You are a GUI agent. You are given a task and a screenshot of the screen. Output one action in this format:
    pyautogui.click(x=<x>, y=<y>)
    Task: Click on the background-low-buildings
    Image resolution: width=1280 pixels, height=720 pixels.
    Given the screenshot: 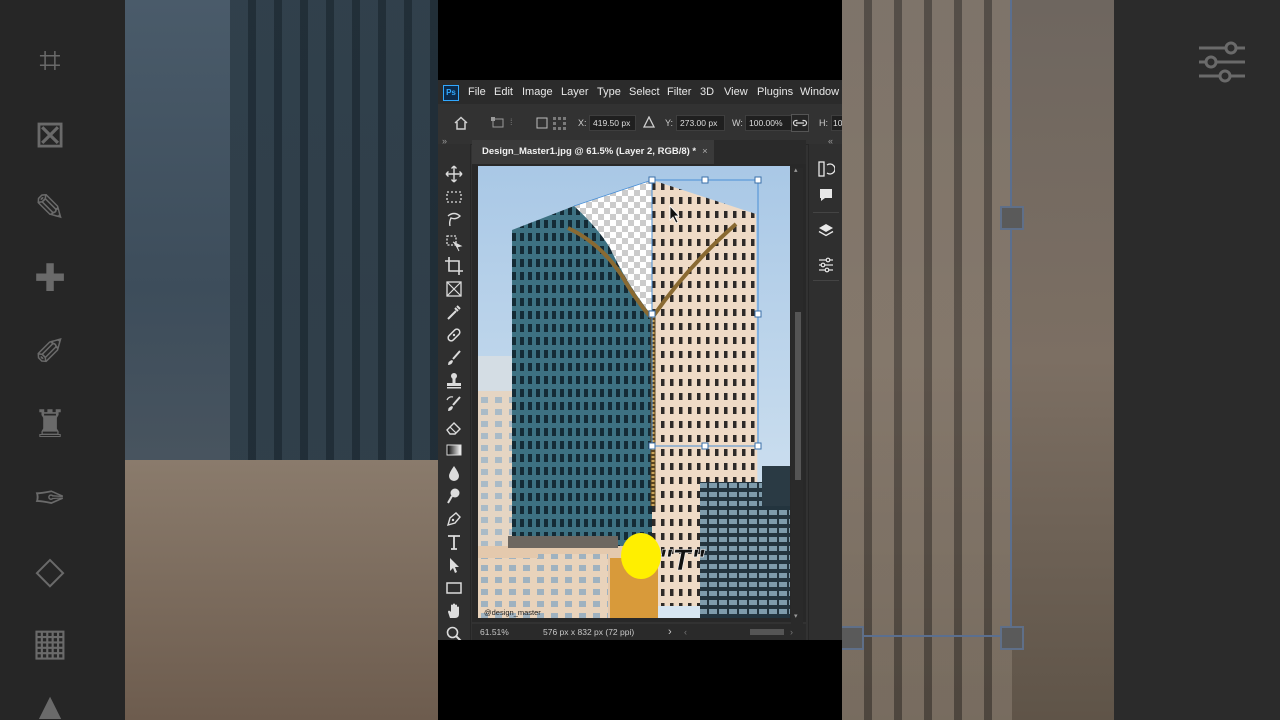 What is the action you would take?
    pyautogui.click(x=281, y=590)
    